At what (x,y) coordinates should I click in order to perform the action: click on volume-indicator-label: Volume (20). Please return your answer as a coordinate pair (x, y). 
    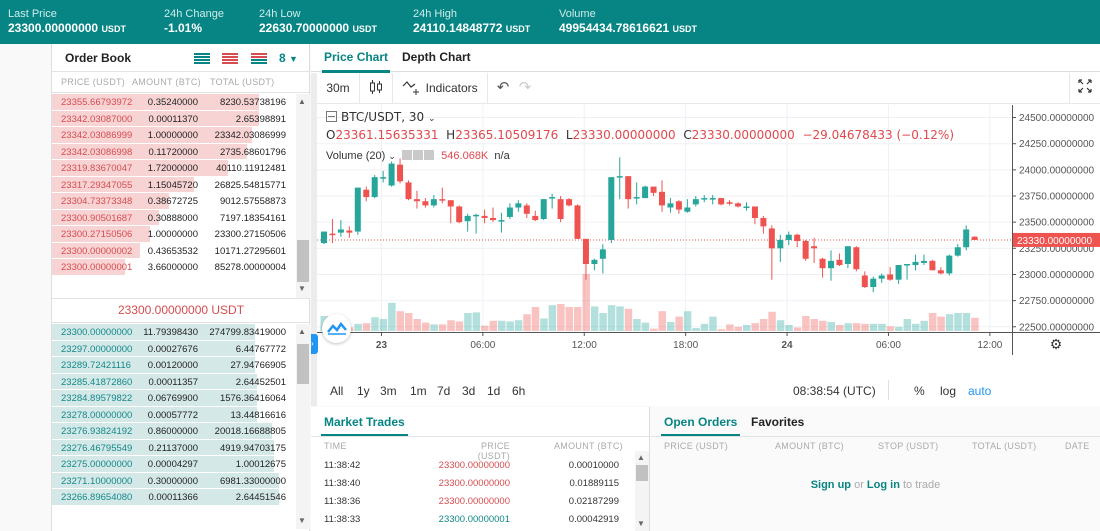
    Looking at the image, I should click on (355, 156).